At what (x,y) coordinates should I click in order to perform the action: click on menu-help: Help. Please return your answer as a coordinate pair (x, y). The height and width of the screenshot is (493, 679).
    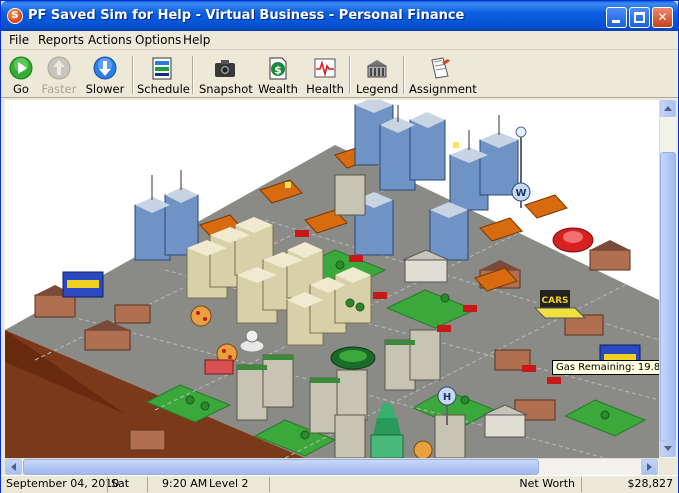
    Looking at the image, I should click on (196, 40).